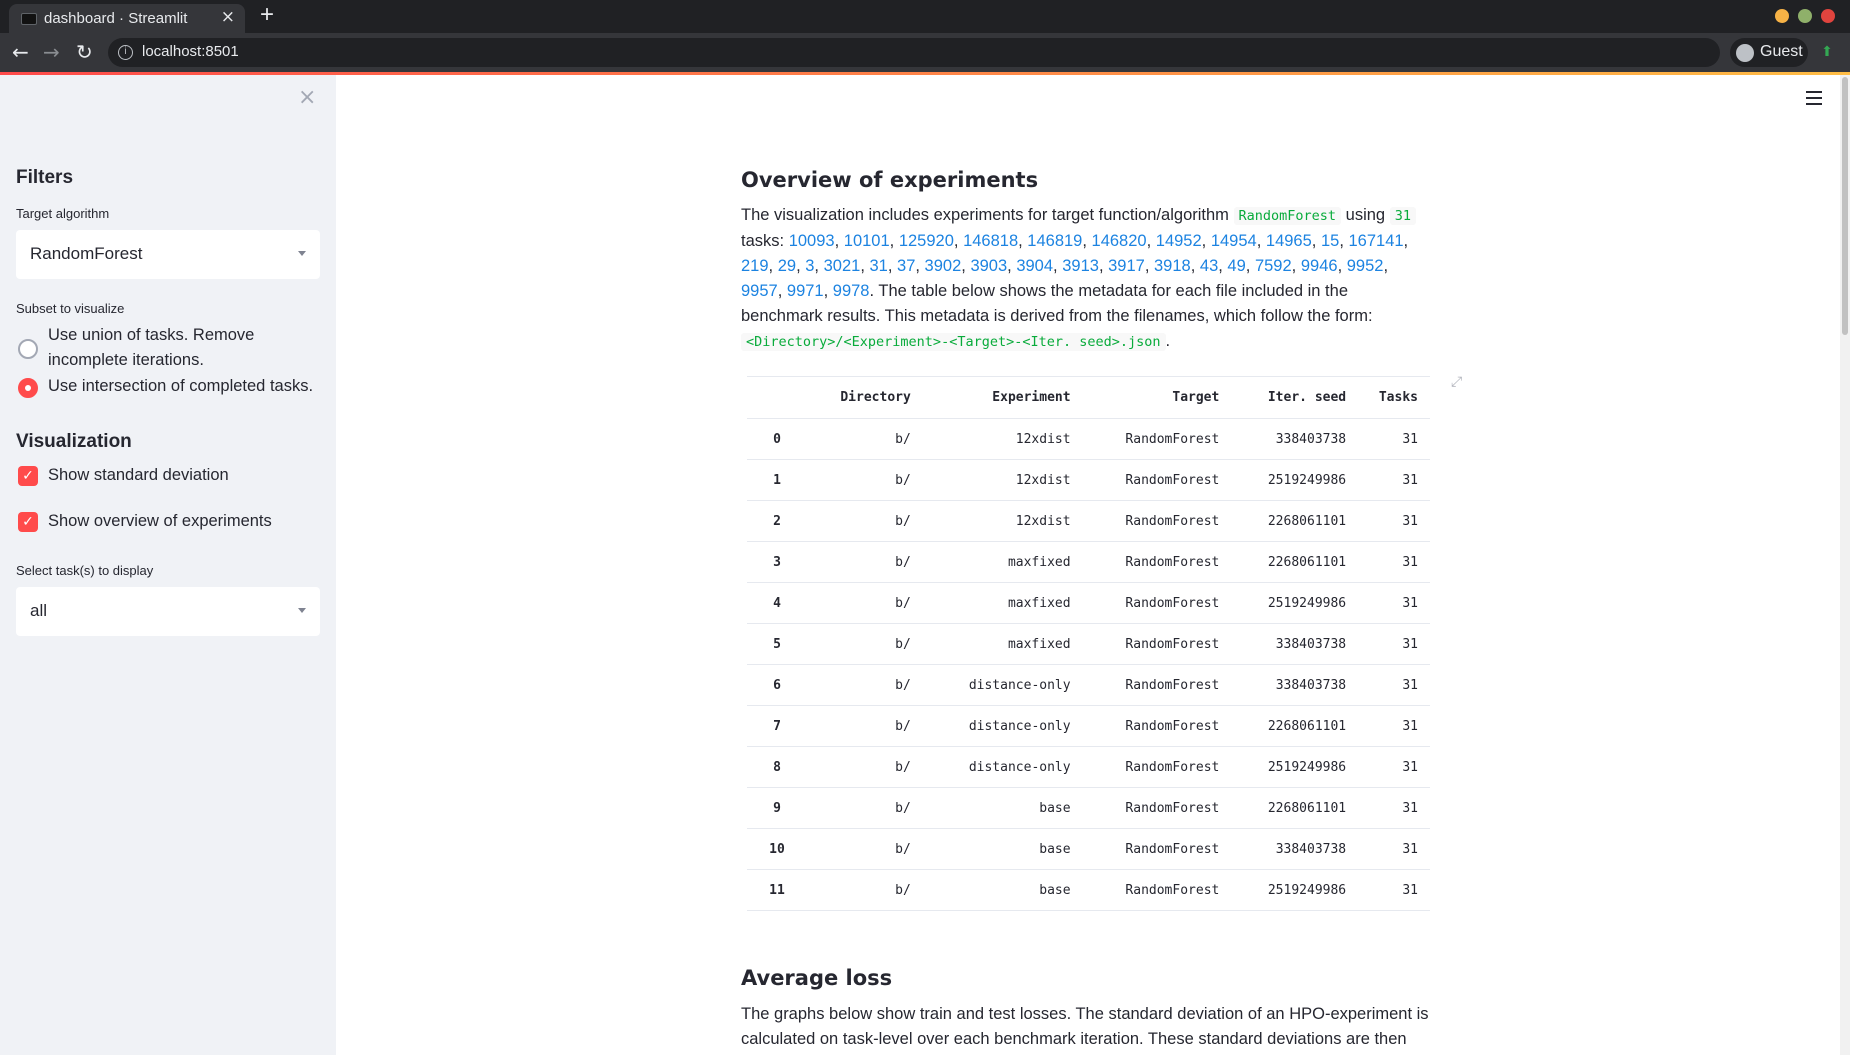  I want to click on task-link: 167141, so click(1375, 241).